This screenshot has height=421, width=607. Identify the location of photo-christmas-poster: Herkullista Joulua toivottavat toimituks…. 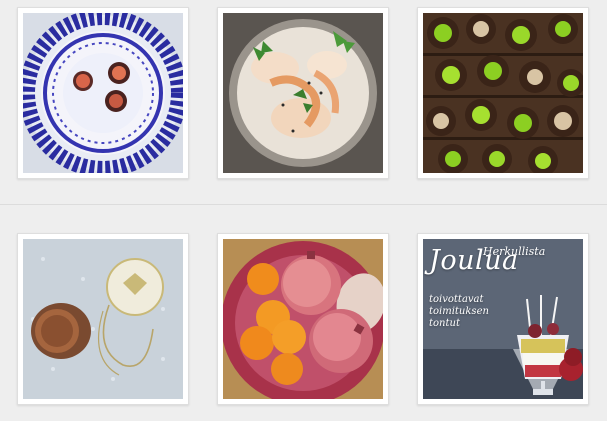
(503, 319).